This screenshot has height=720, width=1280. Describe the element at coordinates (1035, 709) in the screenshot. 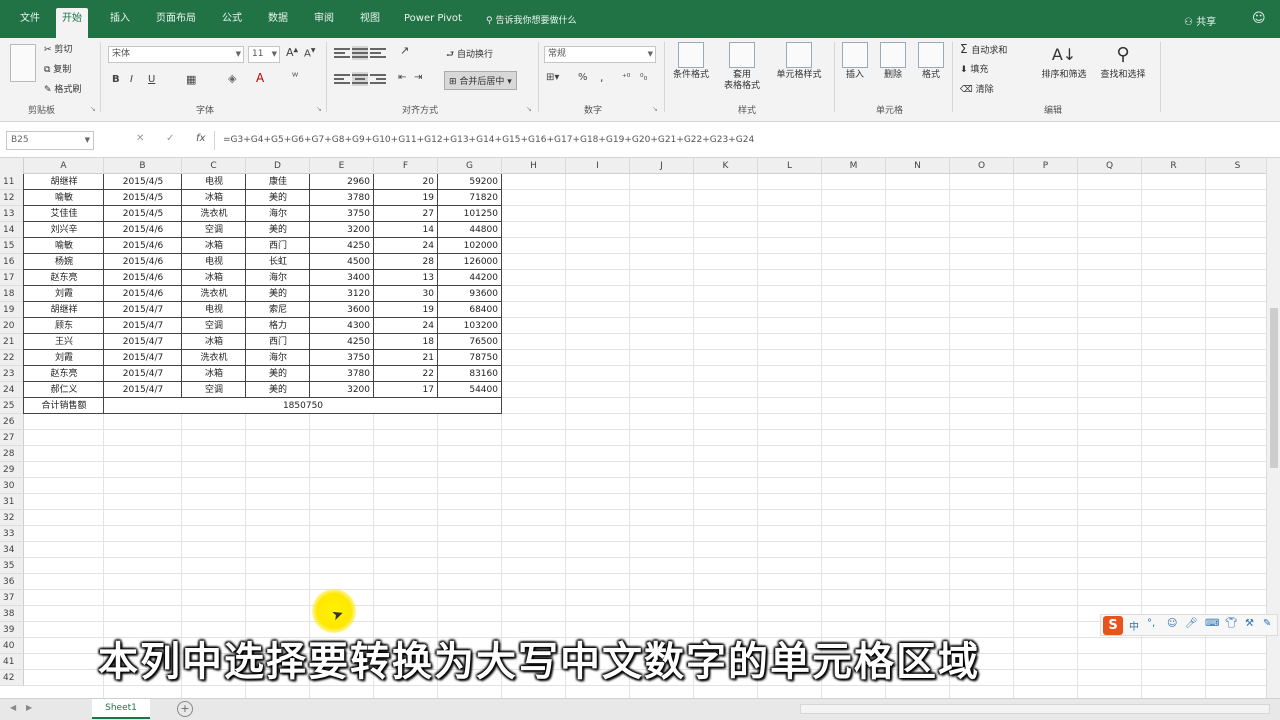

I see `horizontal-scrollbar` at that location.